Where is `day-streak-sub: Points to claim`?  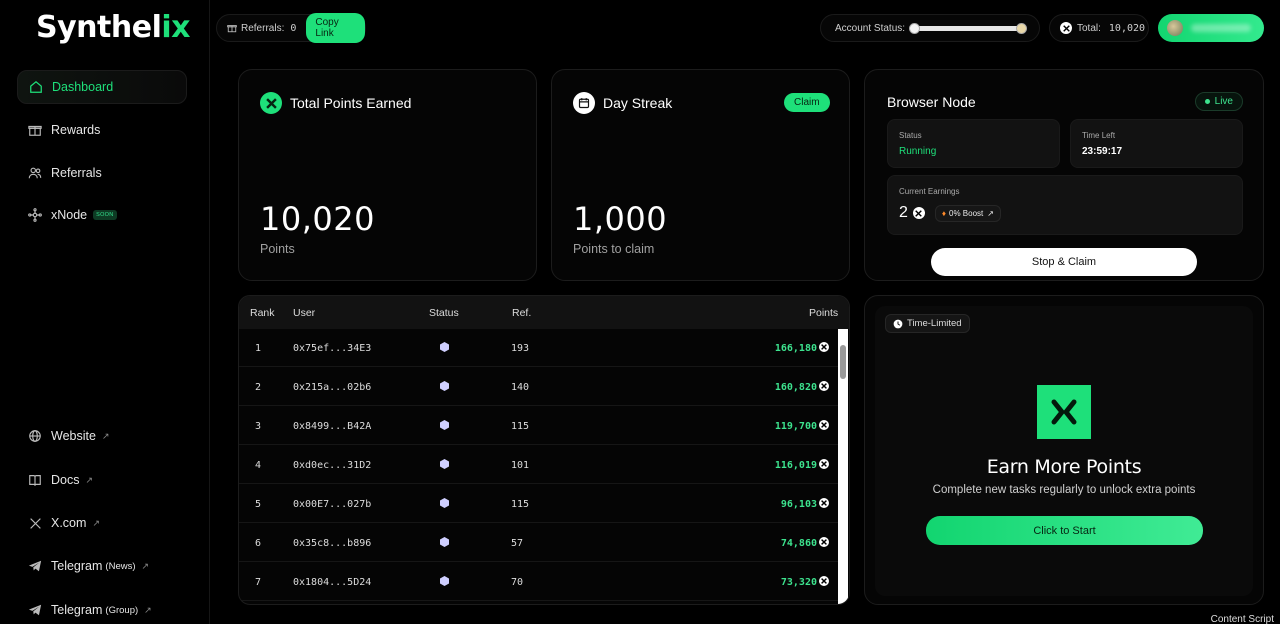
day-streak-sub: Points to claim is located at coordinates (614, 249).